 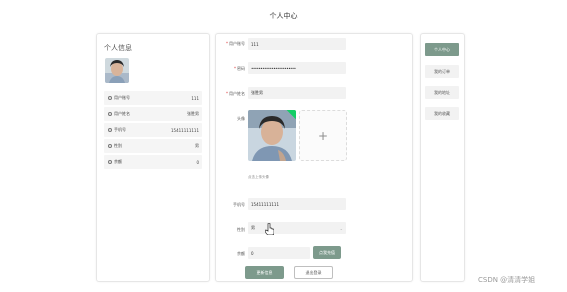 I want to click on gender-select: 男 ⌄, so click(x=297, y=228).